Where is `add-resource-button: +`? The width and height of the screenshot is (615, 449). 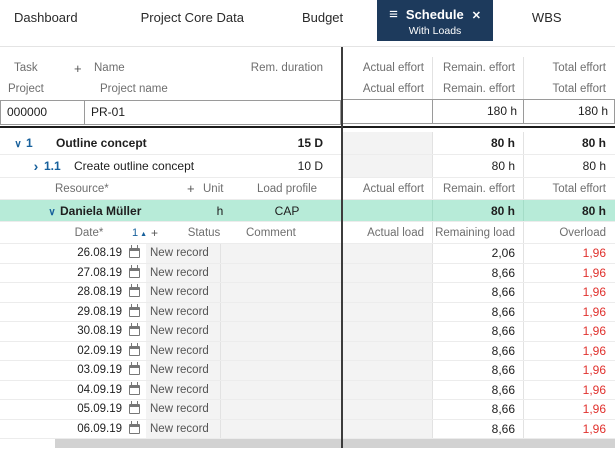
add-resource-button: + is located at coordinates (195, 188).